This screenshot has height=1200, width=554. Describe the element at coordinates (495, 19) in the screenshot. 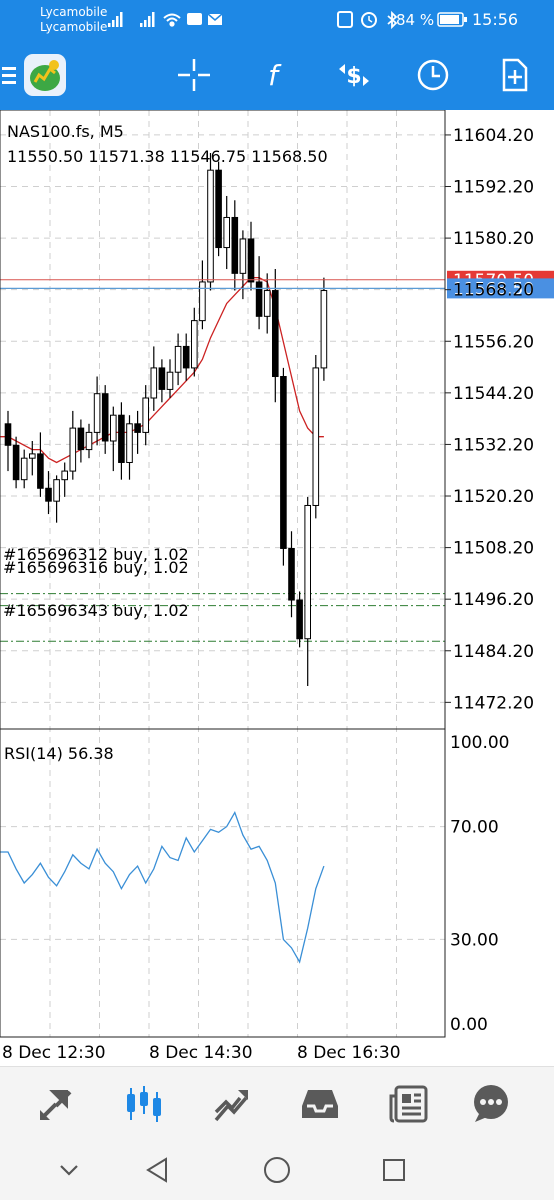

I see `clock: 15:56` at that location.